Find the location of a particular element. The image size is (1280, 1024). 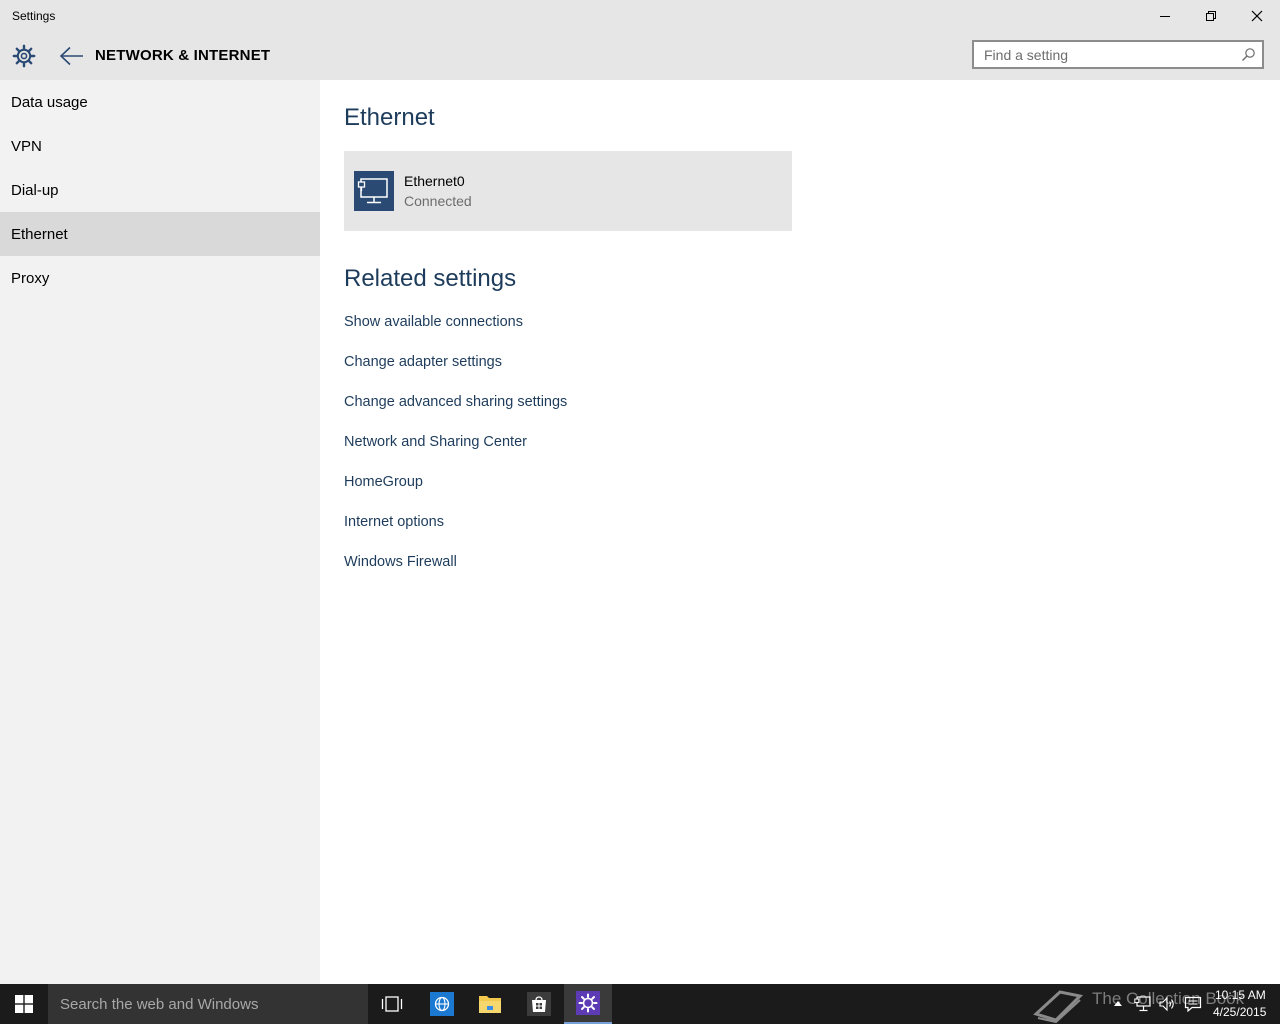

section-heading: Ethernet is located at coordinates (389, 117).